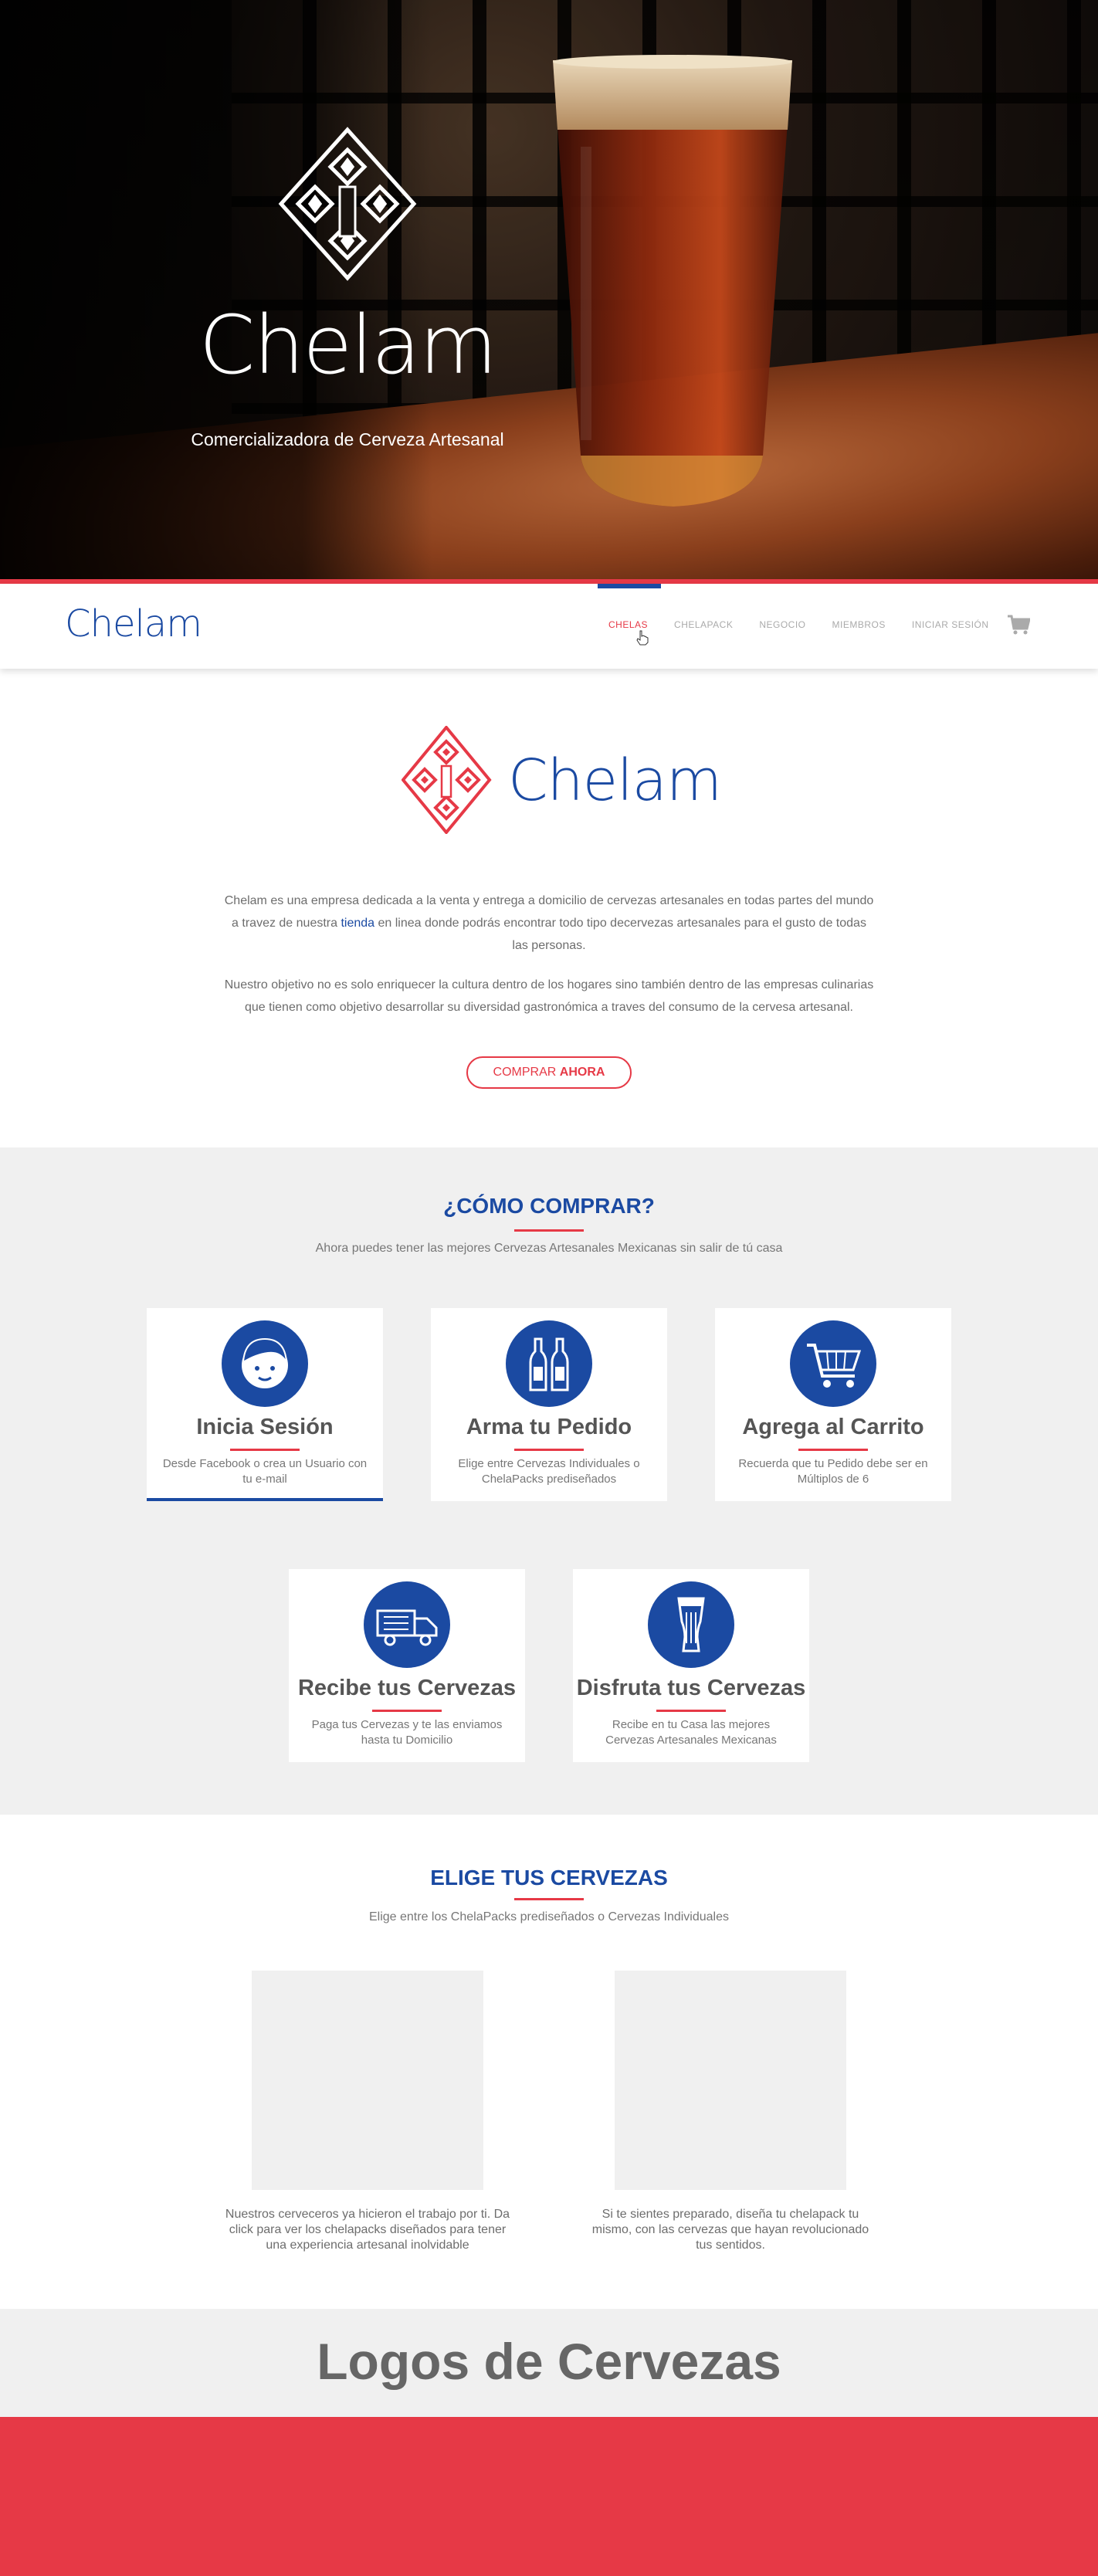 This screenshot has height=2576, width=1098. What do you see at coordinates (549, 1206) in the screenshot?
I see `how-title: ¿CÓMO COMPRAR?` at bounding box center [549, 1206].